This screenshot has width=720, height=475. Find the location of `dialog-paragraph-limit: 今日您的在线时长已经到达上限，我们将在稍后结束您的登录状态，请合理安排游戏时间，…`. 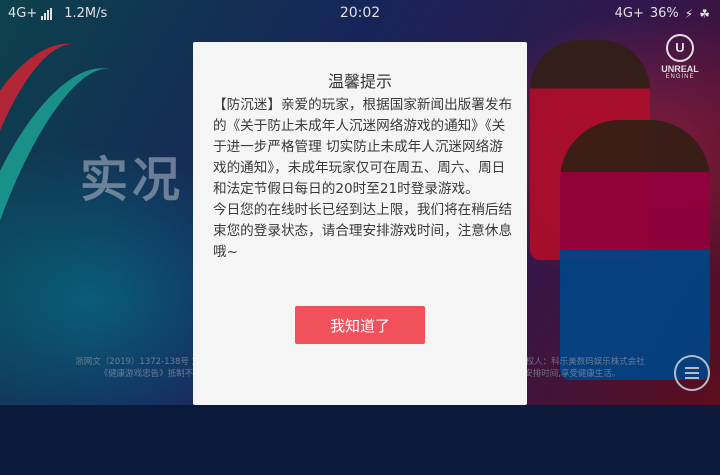

dialog-paragraph-limit: 今日您的在线时长已经到达上限，我们将在稍后结束您的登录状态，请合理安排游戏时间，… is located at coordinates (363, 231).